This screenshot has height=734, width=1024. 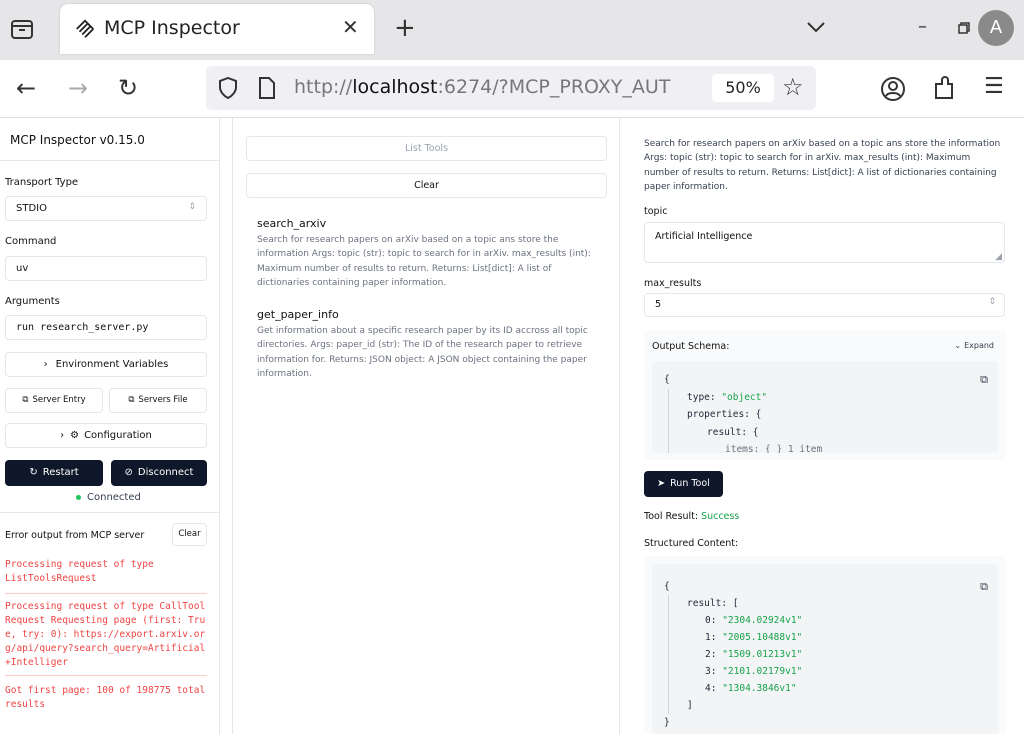 I want to click on status-dot-icon, so click(x=78, y=497).